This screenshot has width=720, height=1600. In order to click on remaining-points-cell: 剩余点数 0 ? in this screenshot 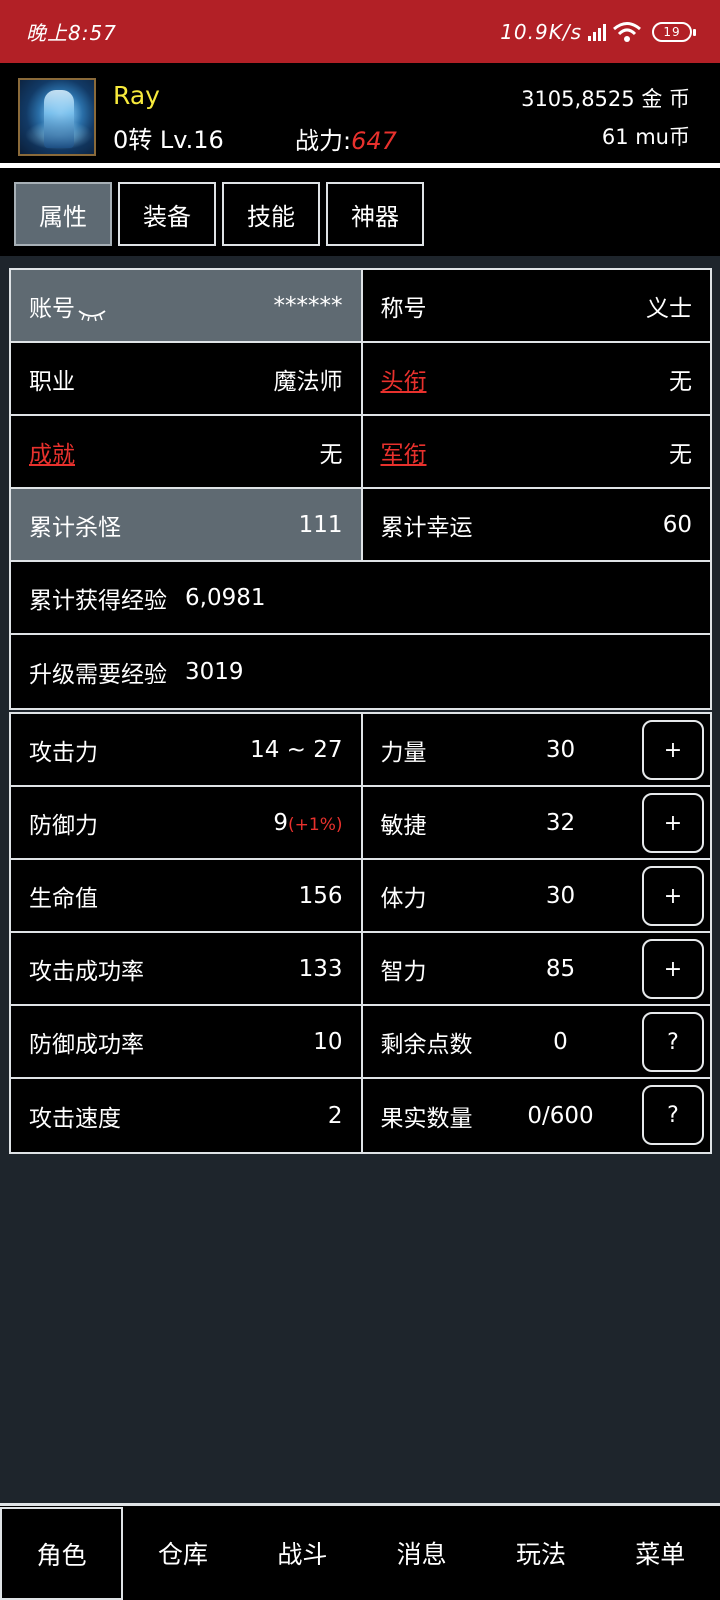, I will do `click(535, 1041)`.